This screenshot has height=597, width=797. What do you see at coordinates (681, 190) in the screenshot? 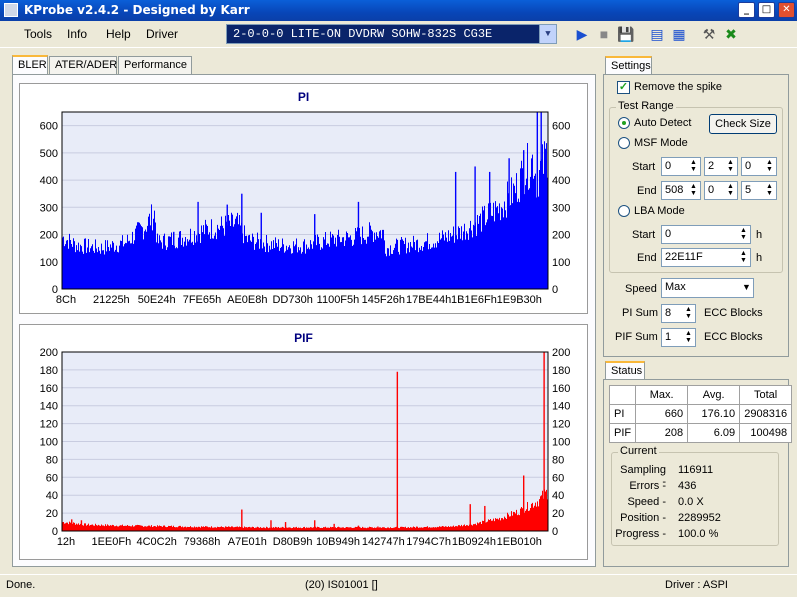
I see `msf-end-min: 508 ▲ ▼` at bounding box center [681, 190].